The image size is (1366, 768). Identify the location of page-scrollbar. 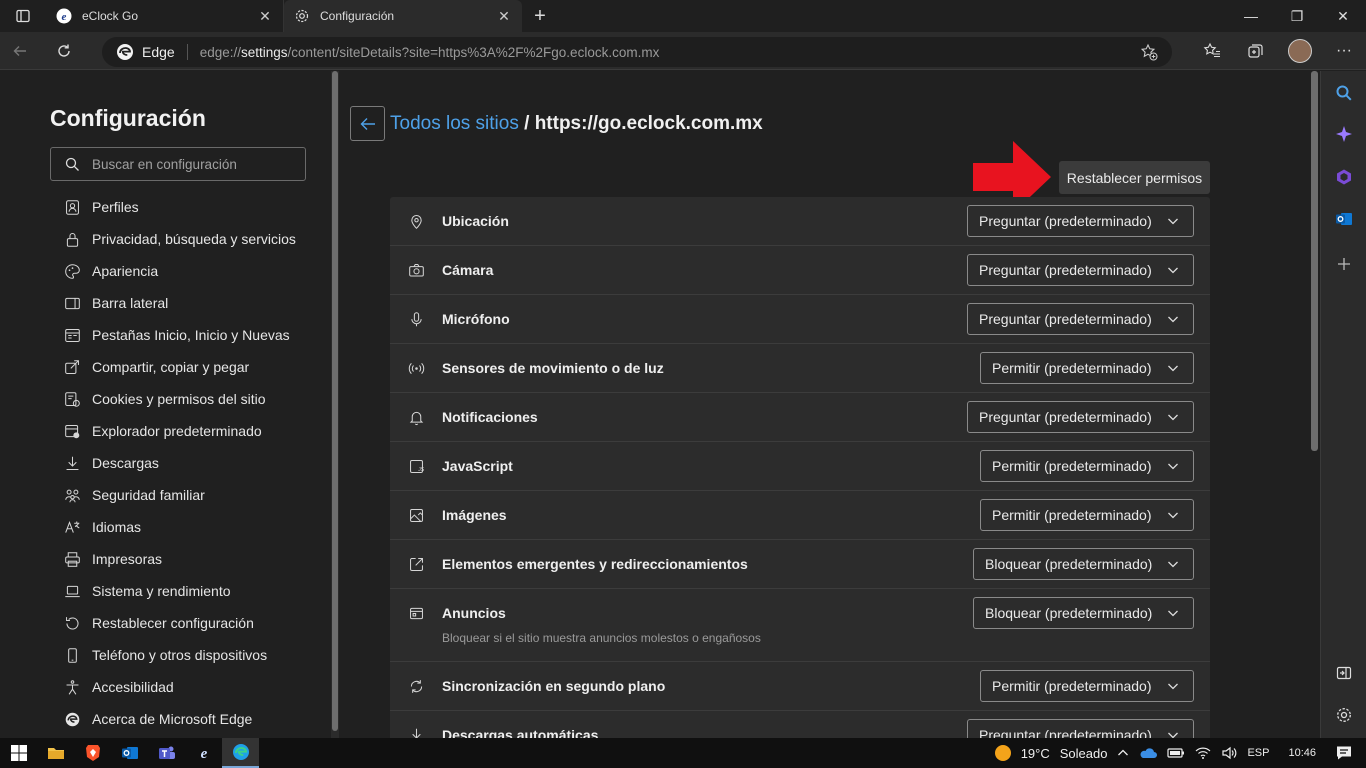
(1314, 404).